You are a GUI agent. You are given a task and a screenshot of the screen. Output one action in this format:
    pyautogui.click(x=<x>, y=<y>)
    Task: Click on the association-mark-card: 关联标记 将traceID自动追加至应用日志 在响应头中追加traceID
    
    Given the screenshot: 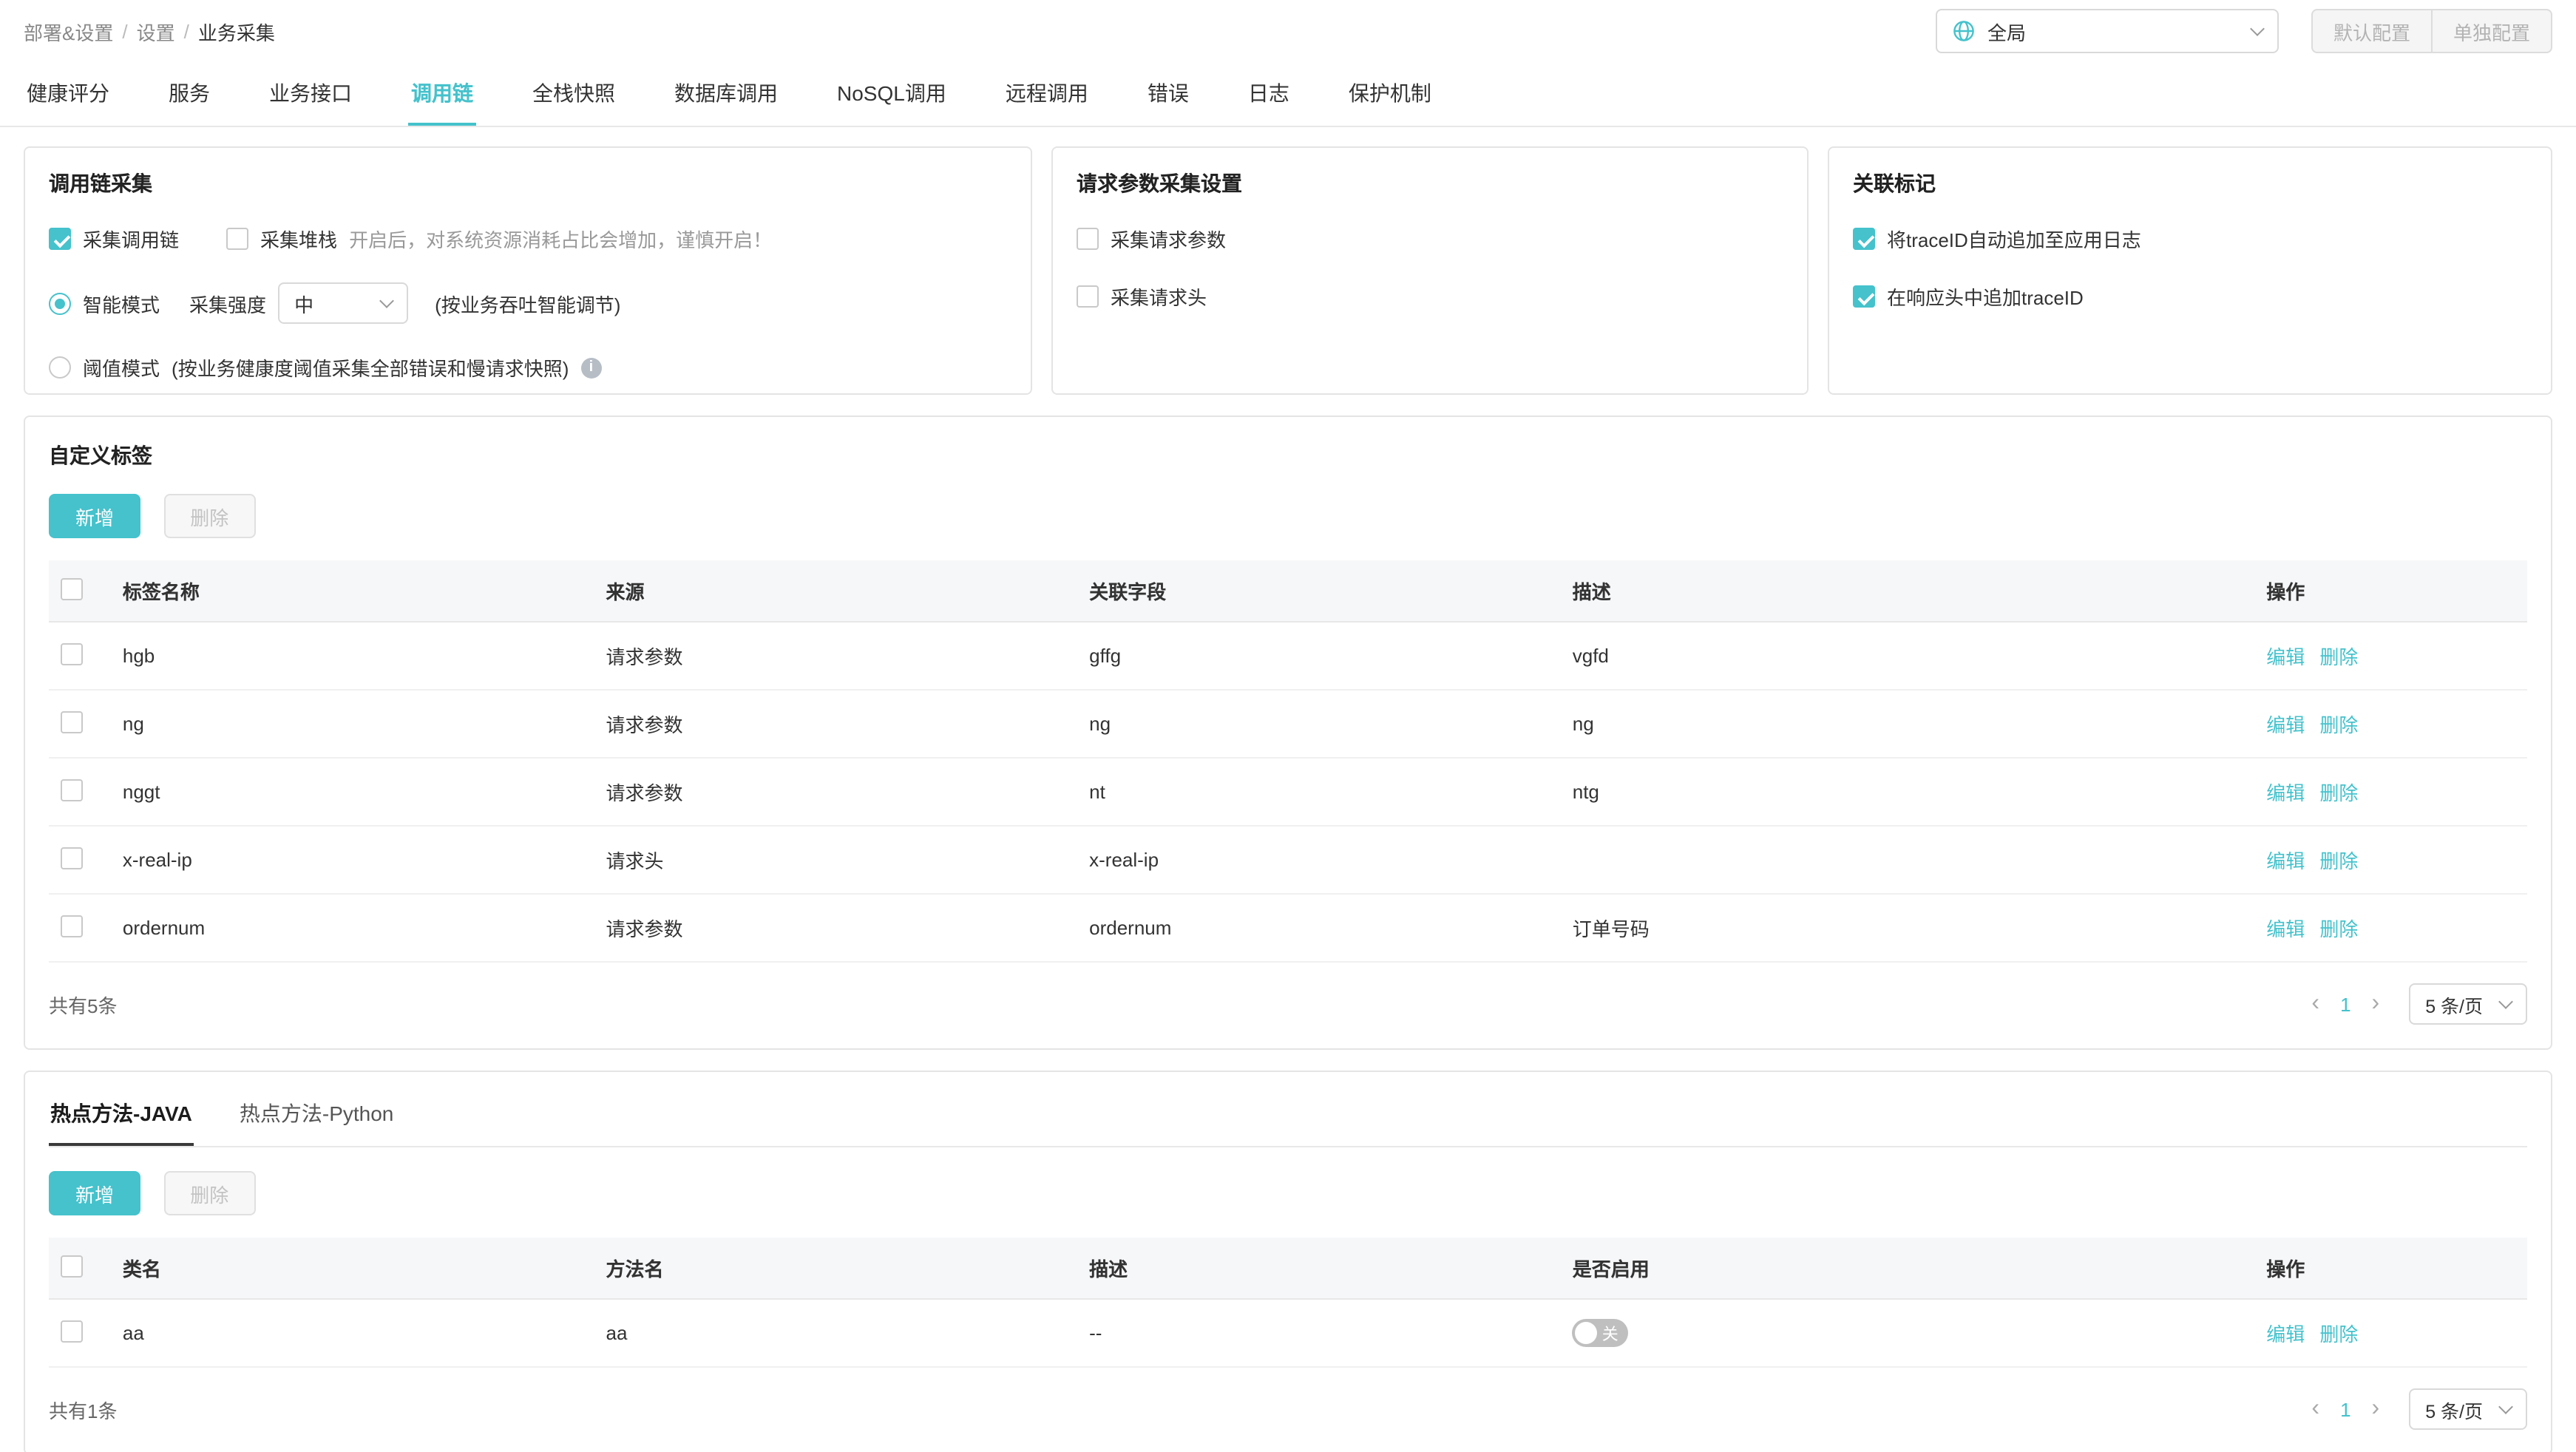 What is the action you would take?
    pyautogui.click(x=2190, y=270)
    